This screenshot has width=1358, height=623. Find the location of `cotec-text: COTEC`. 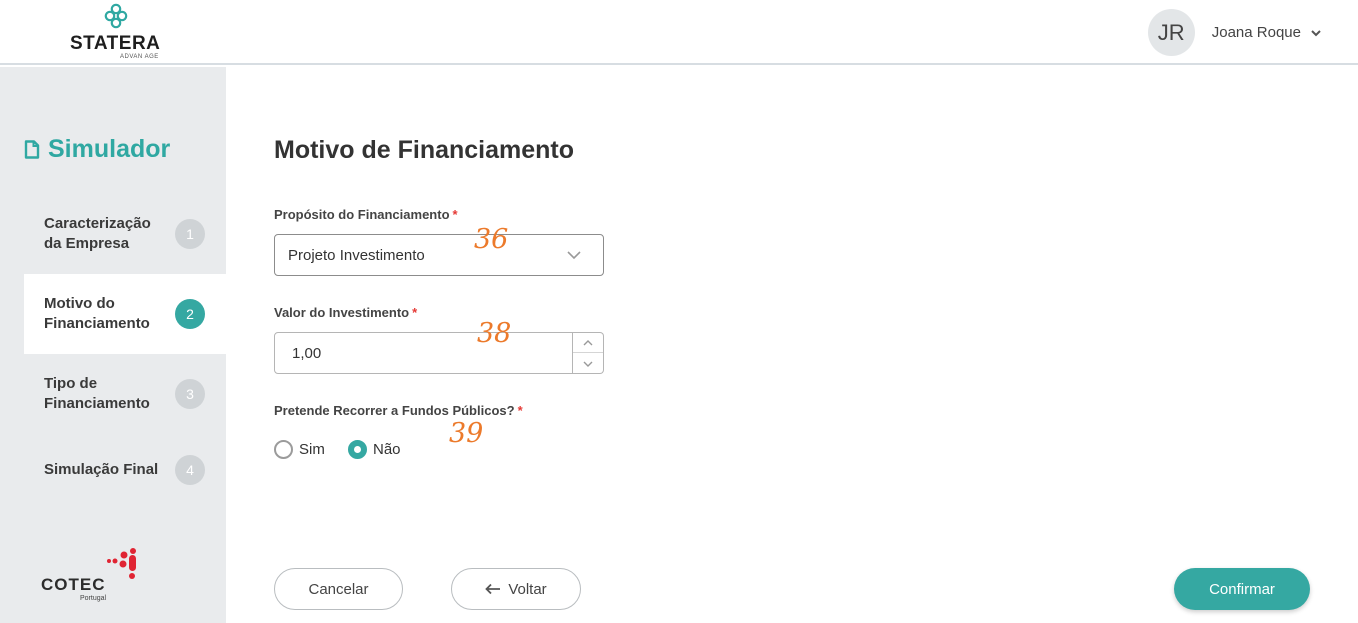

cotec-text: COTEC is located at coordinates (73, 584).